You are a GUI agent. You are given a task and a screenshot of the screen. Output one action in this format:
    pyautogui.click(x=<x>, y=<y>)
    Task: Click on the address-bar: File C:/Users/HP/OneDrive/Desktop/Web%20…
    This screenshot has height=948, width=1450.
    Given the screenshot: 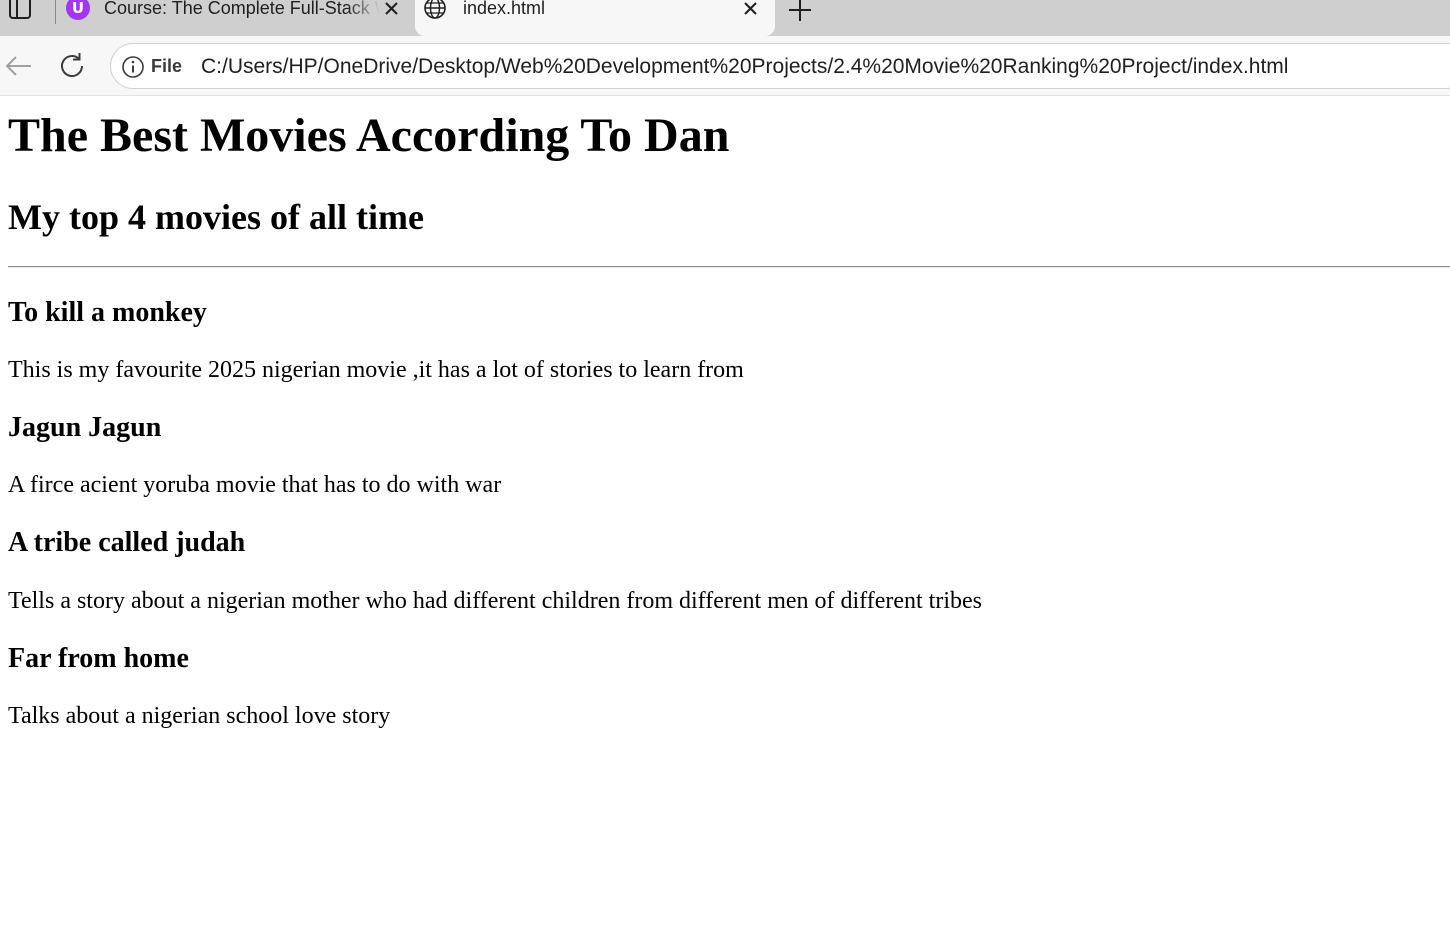 What is the action you would take?
    pyautogui.click(x=780, y=66)
    